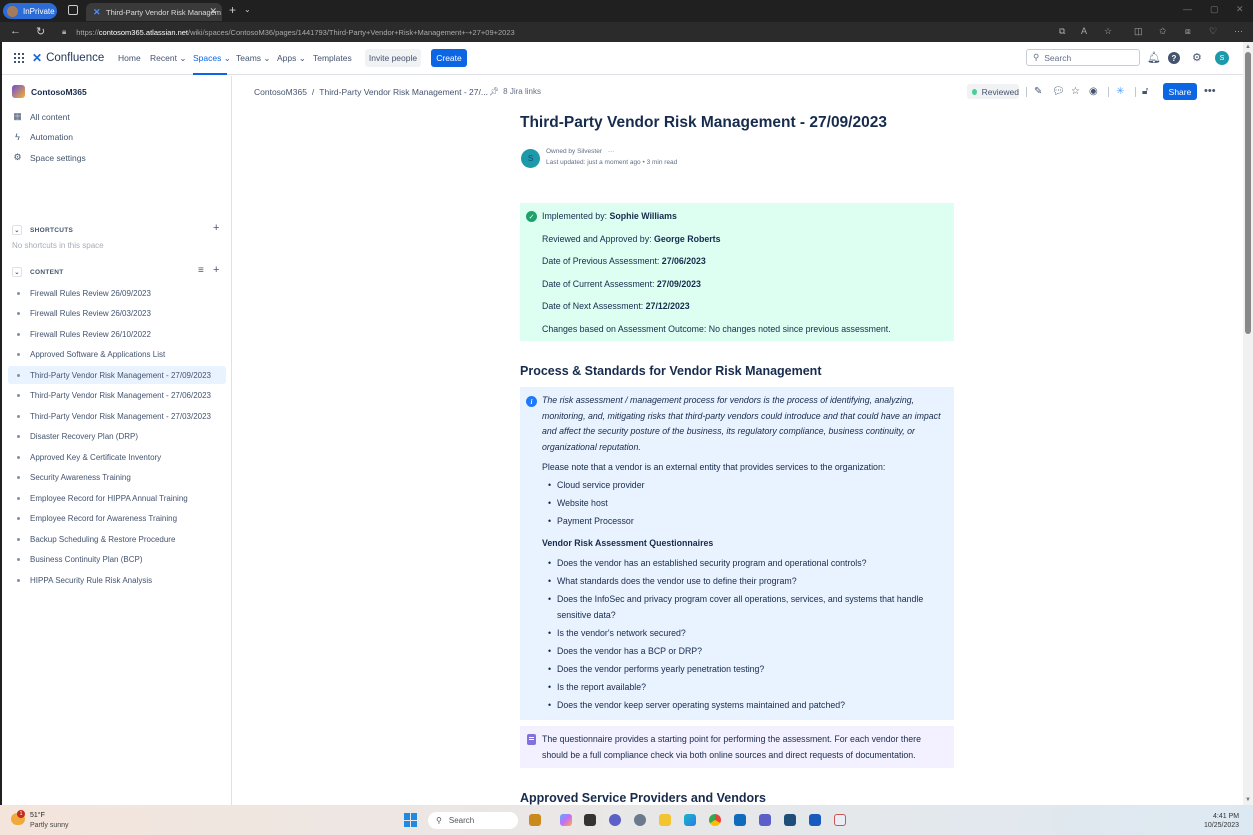 This screenshot has height=835, width=1253. What do you see at coordinates (790, 820) in the screenshot?
I see `store-icon` at bounding box center [790, 820].